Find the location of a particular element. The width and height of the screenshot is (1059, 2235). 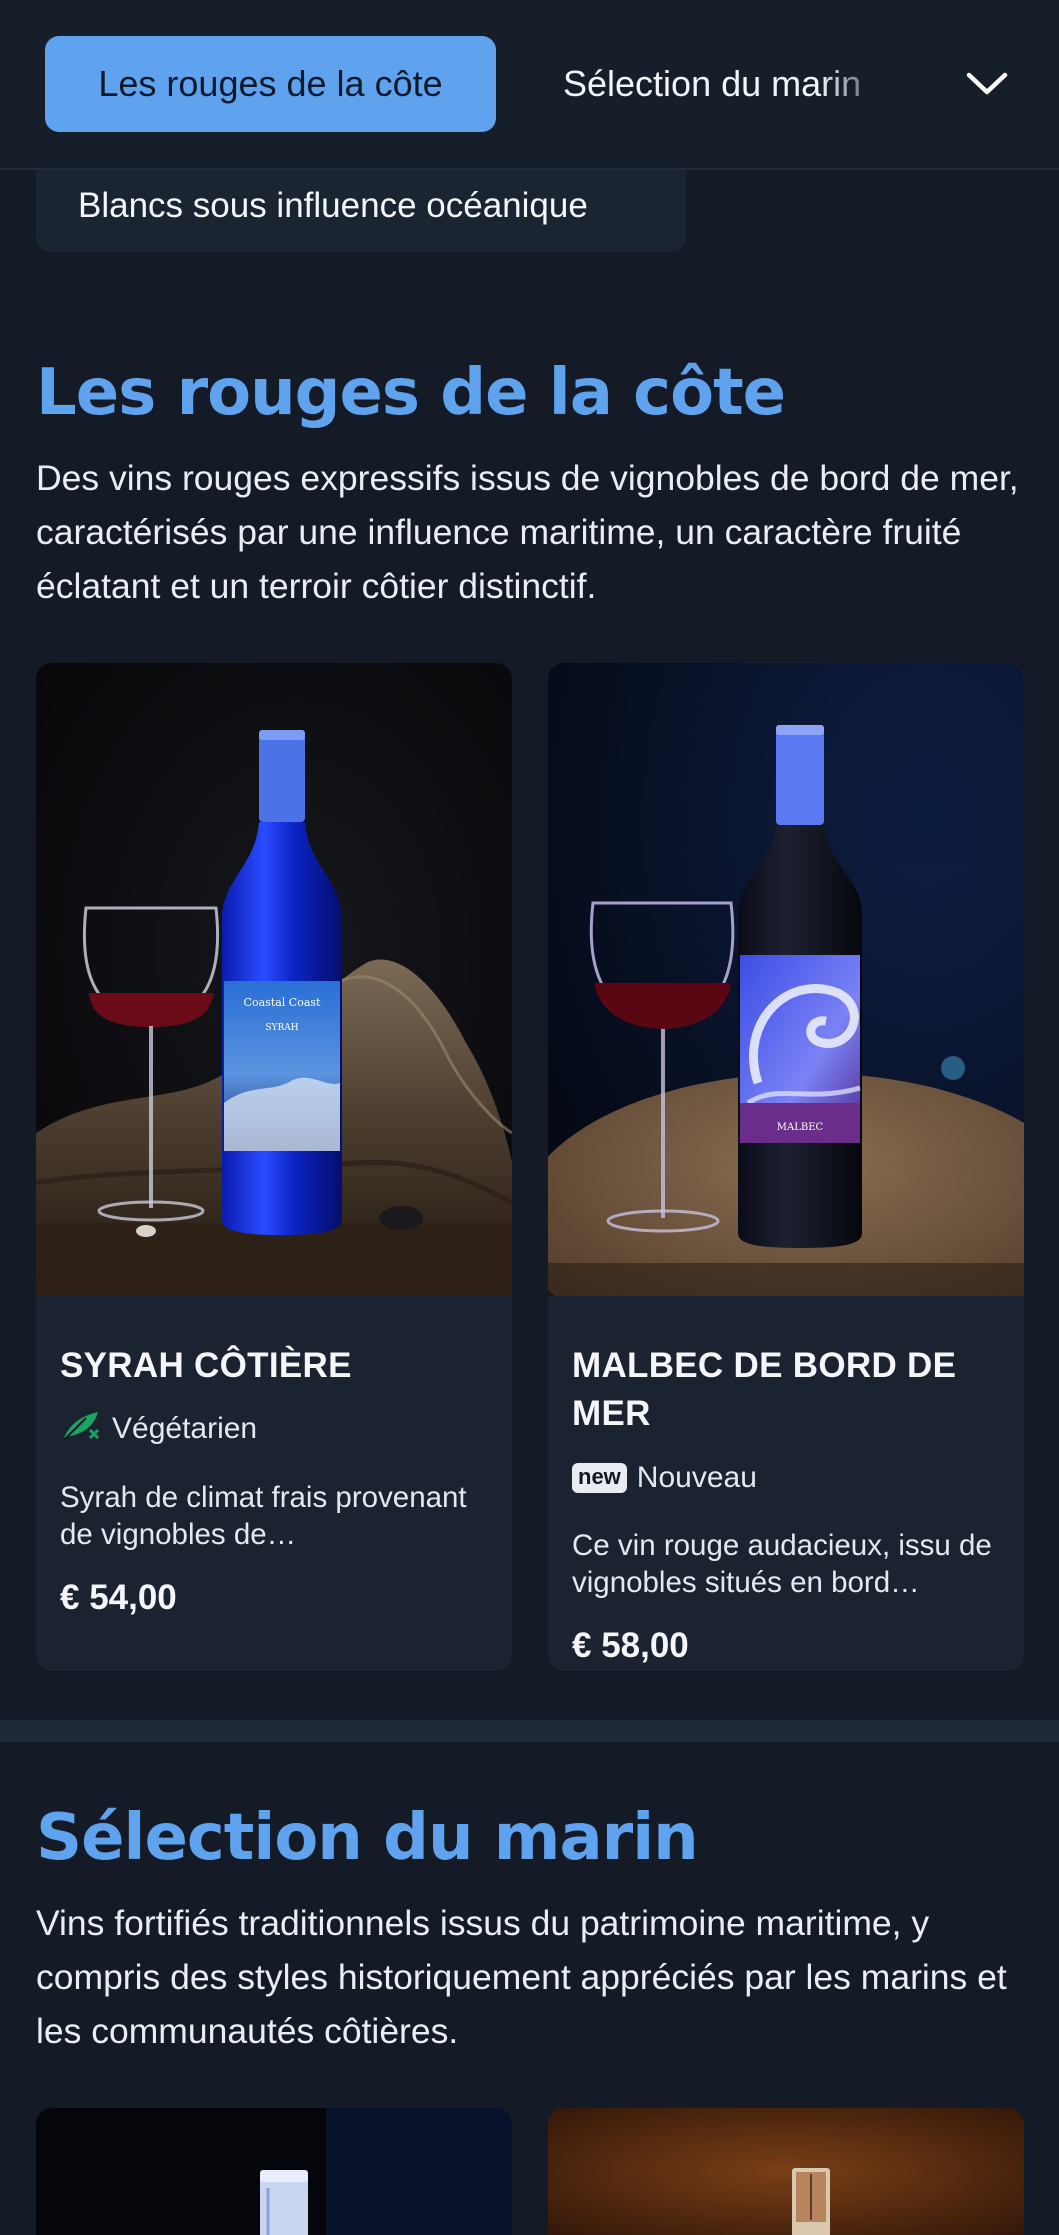

new-badge-icon: new is located at coordinates (599, 1478).